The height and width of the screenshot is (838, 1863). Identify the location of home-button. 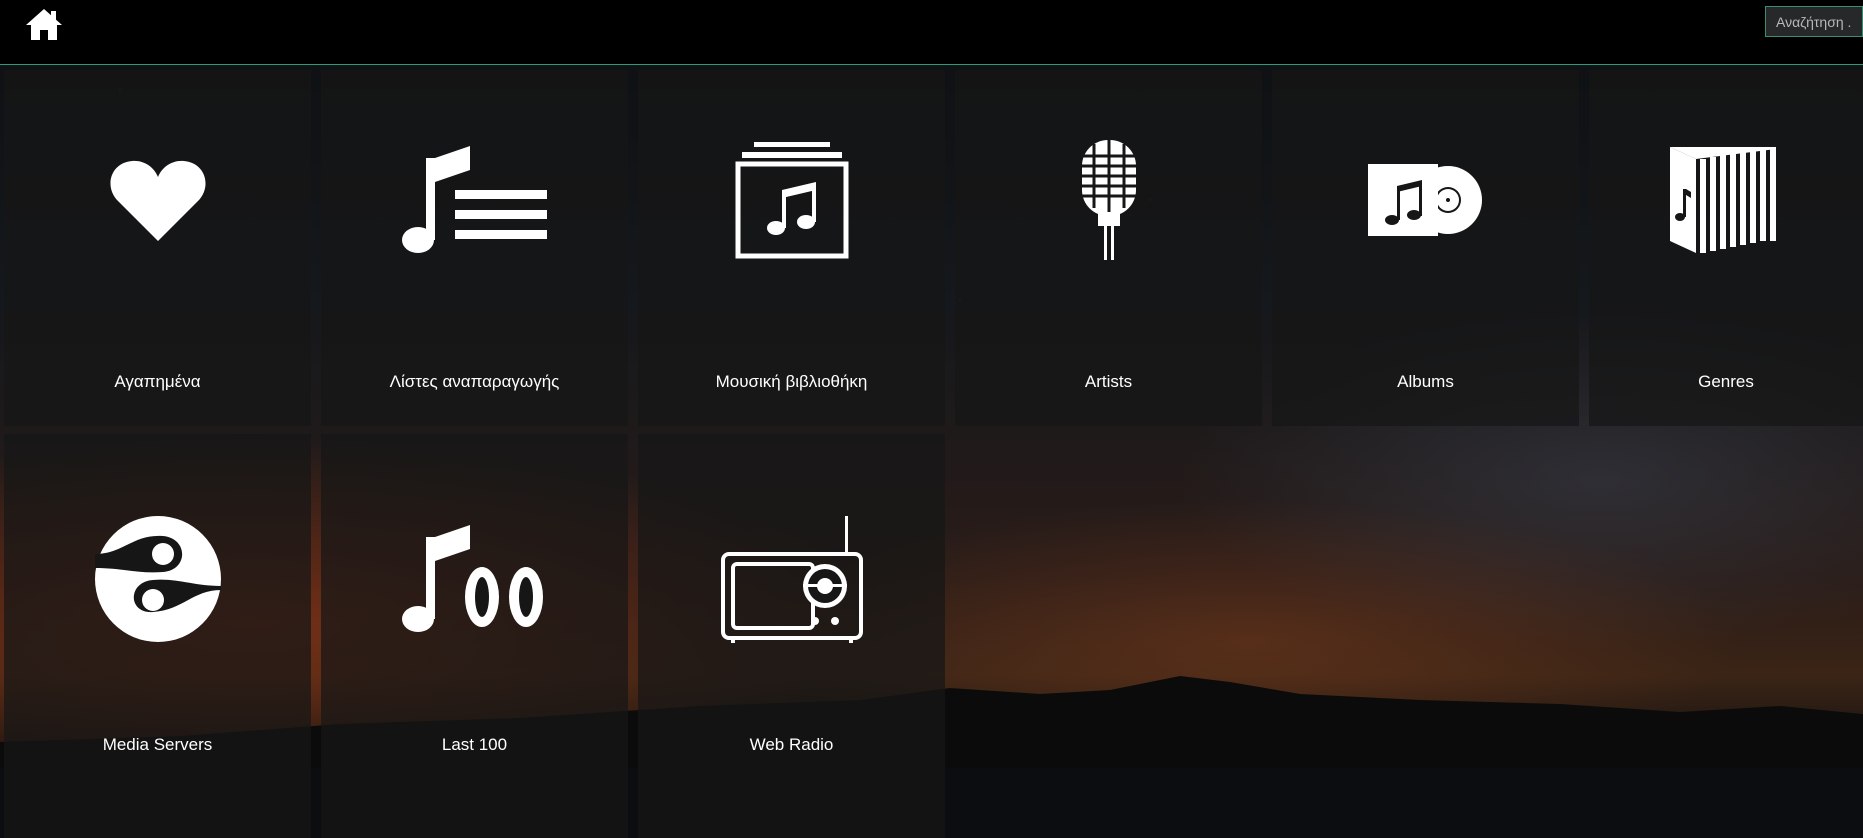
(44, 25).